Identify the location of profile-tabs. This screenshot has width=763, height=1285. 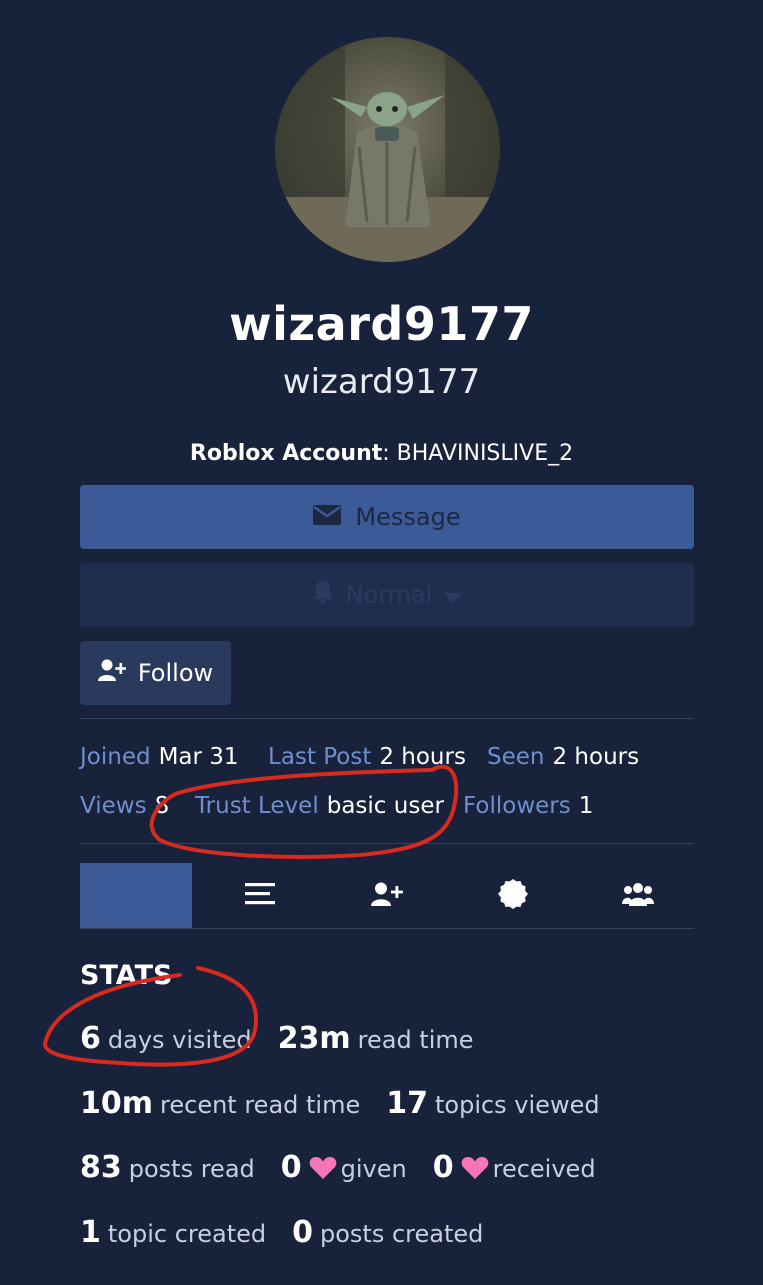
(387, 895).